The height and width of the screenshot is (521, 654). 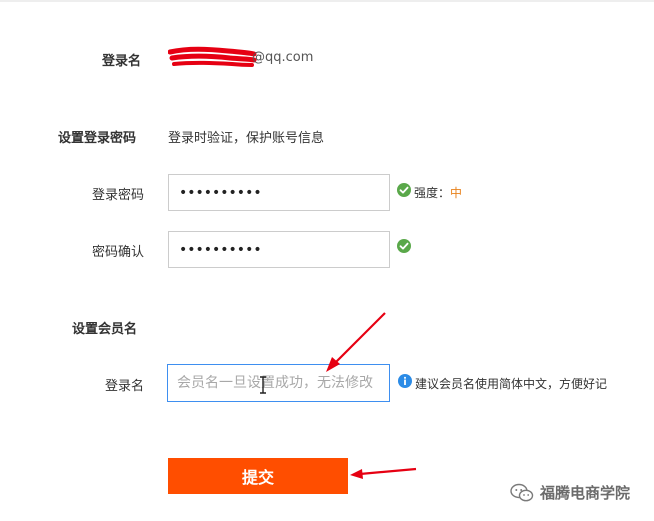 I want to click on redacted-email-scribble, so click(x=212, y=57).